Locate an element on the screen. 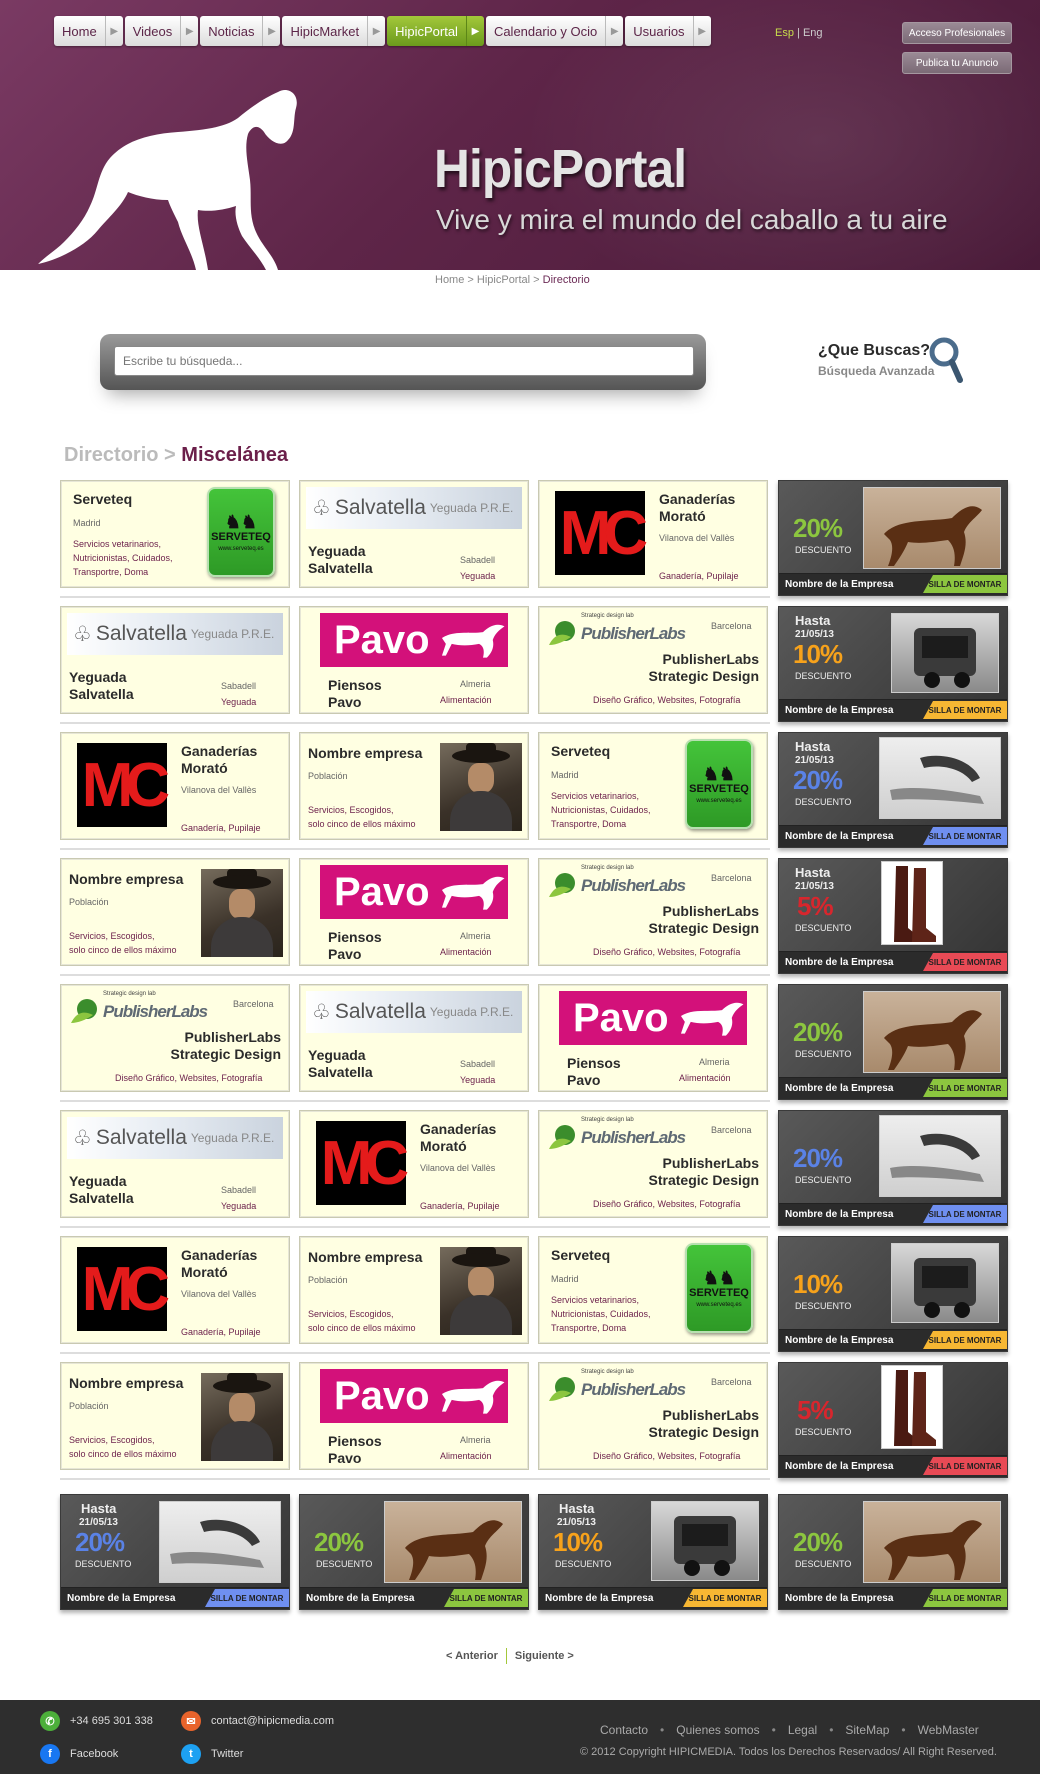 The height and width of the screenshot is (1774, 1040). company-location: Madrid is located at coordinates (565, 1279).